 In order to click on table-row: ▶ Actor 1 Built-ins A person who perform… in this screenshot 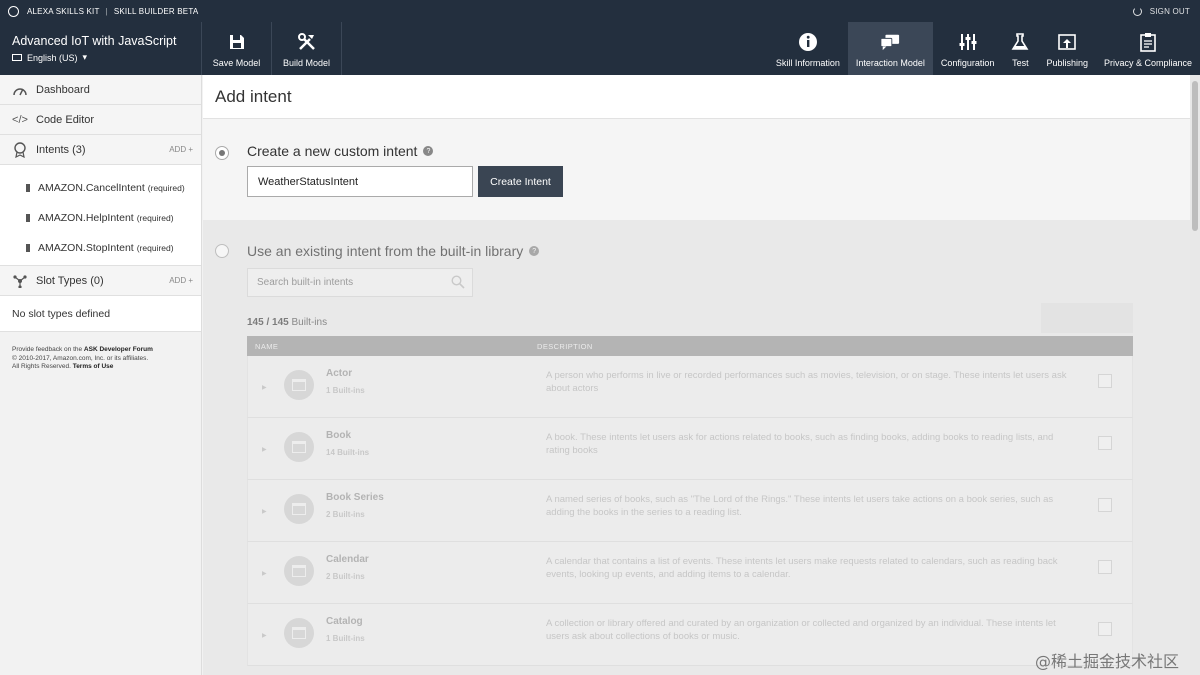, I will do `click(690, 387)`.